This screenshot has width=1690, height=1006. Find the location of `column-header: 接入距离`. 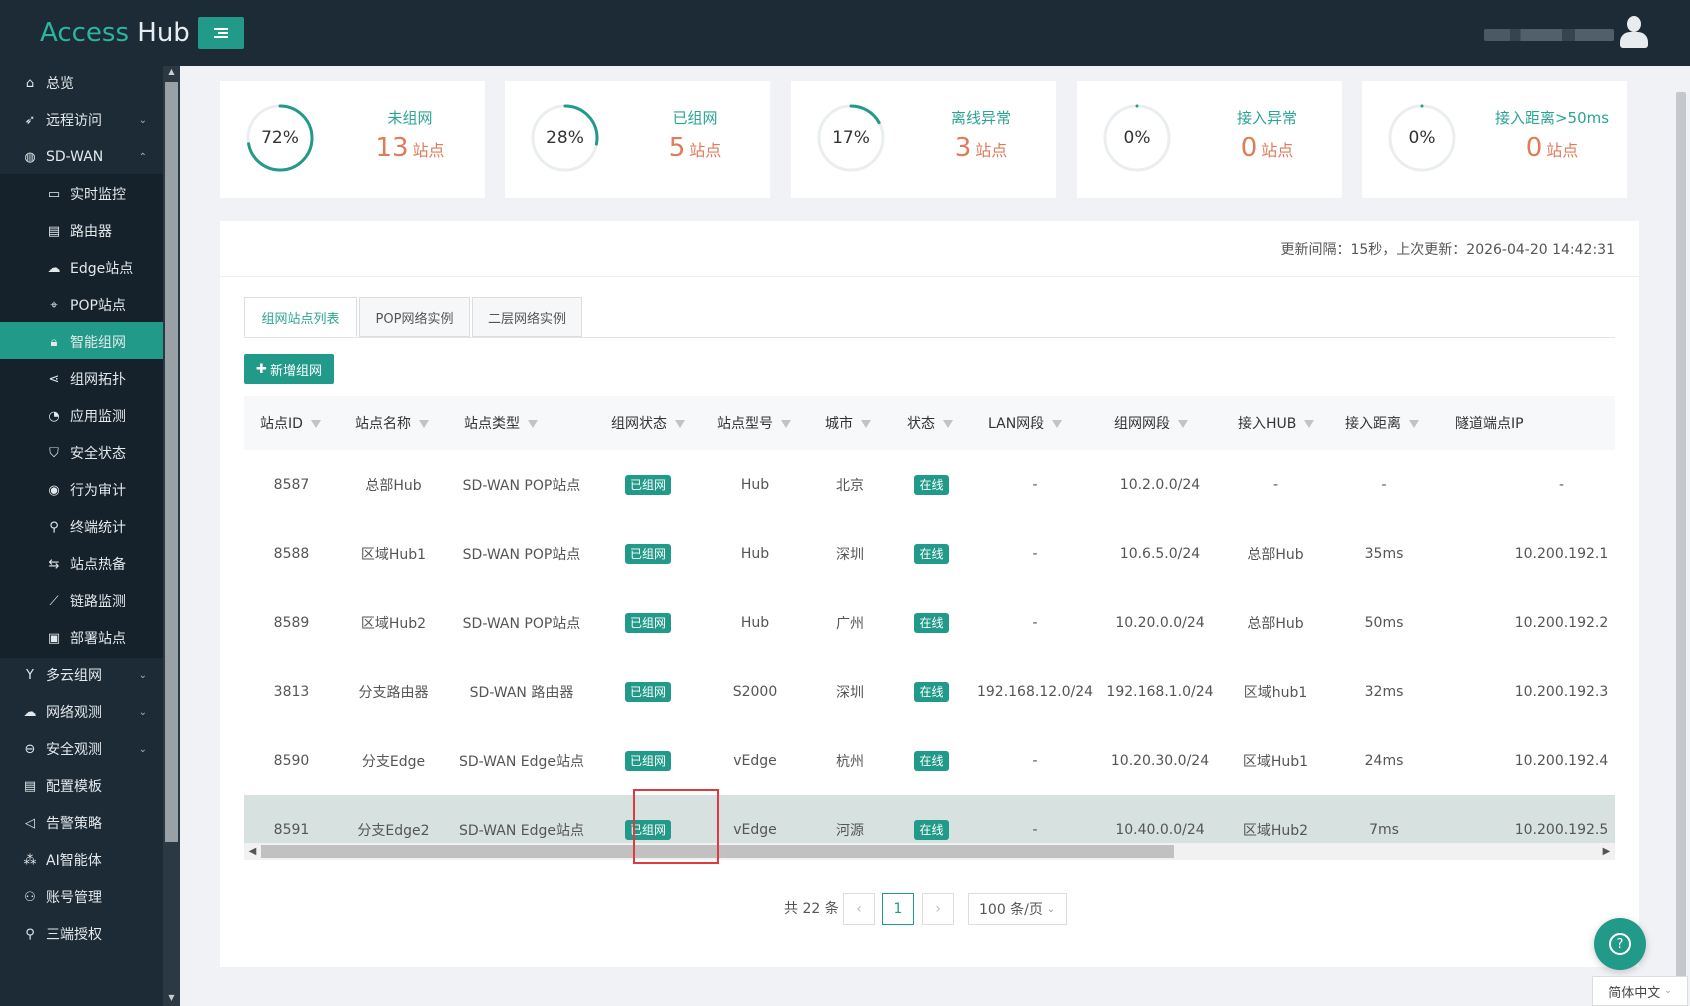

column-header: 接入距离 is located at coordinates (1384, 423).